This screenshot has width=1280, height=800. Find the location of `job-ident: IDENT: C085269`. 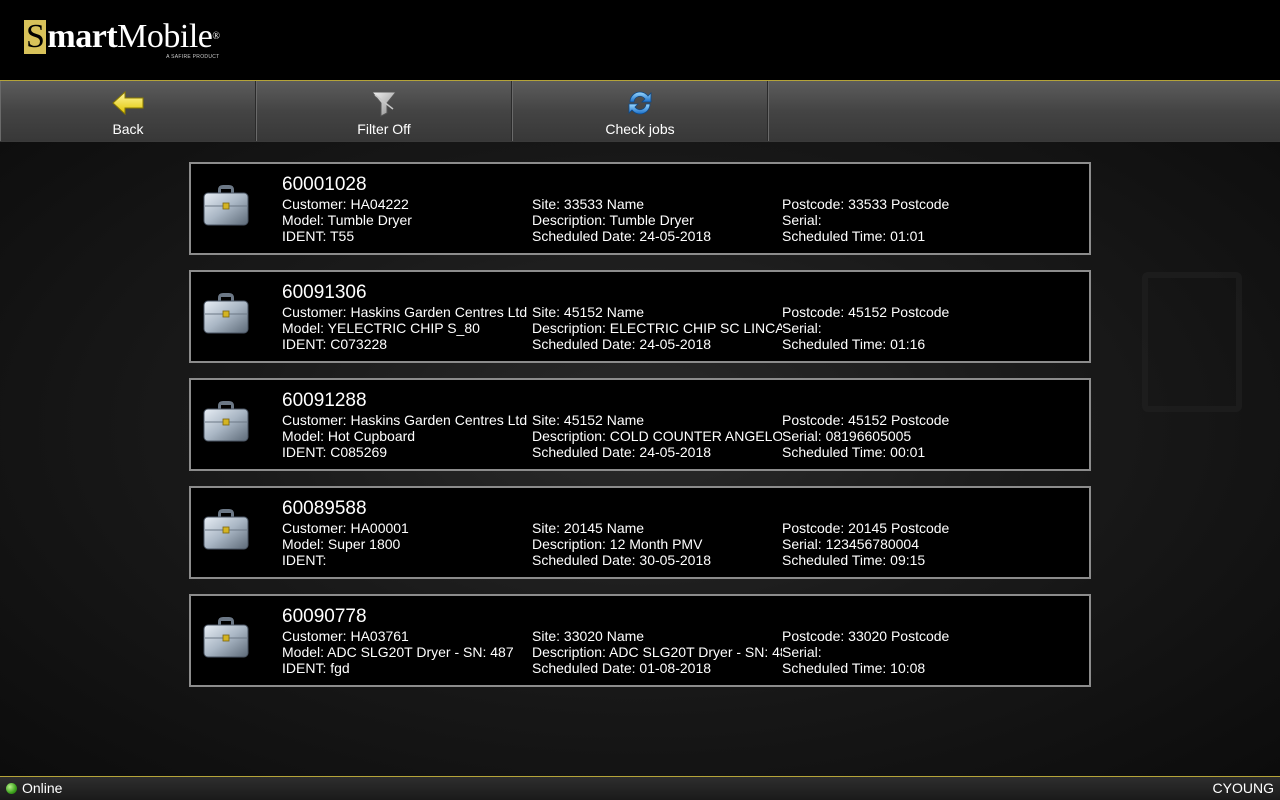

job-ident: IDENT: C085269 is located at coordinates (335, 452).